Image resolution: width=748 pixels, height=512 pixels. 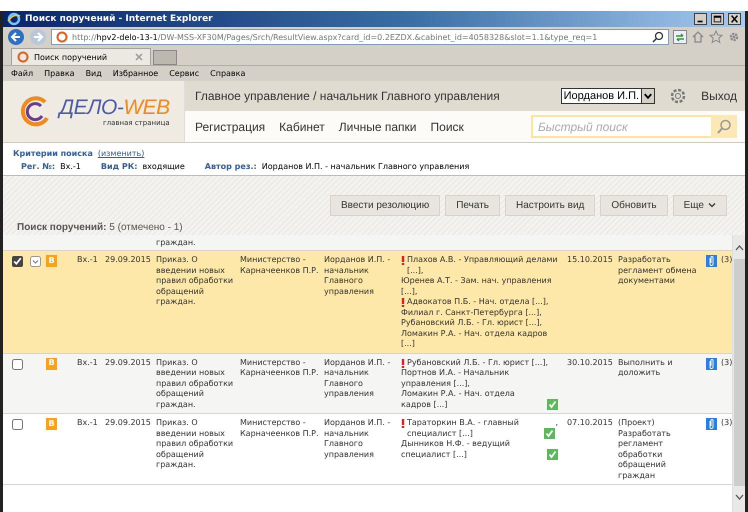 I want to click on toolbar-button: Ввести резолюцию, so click(x=385, y=205).